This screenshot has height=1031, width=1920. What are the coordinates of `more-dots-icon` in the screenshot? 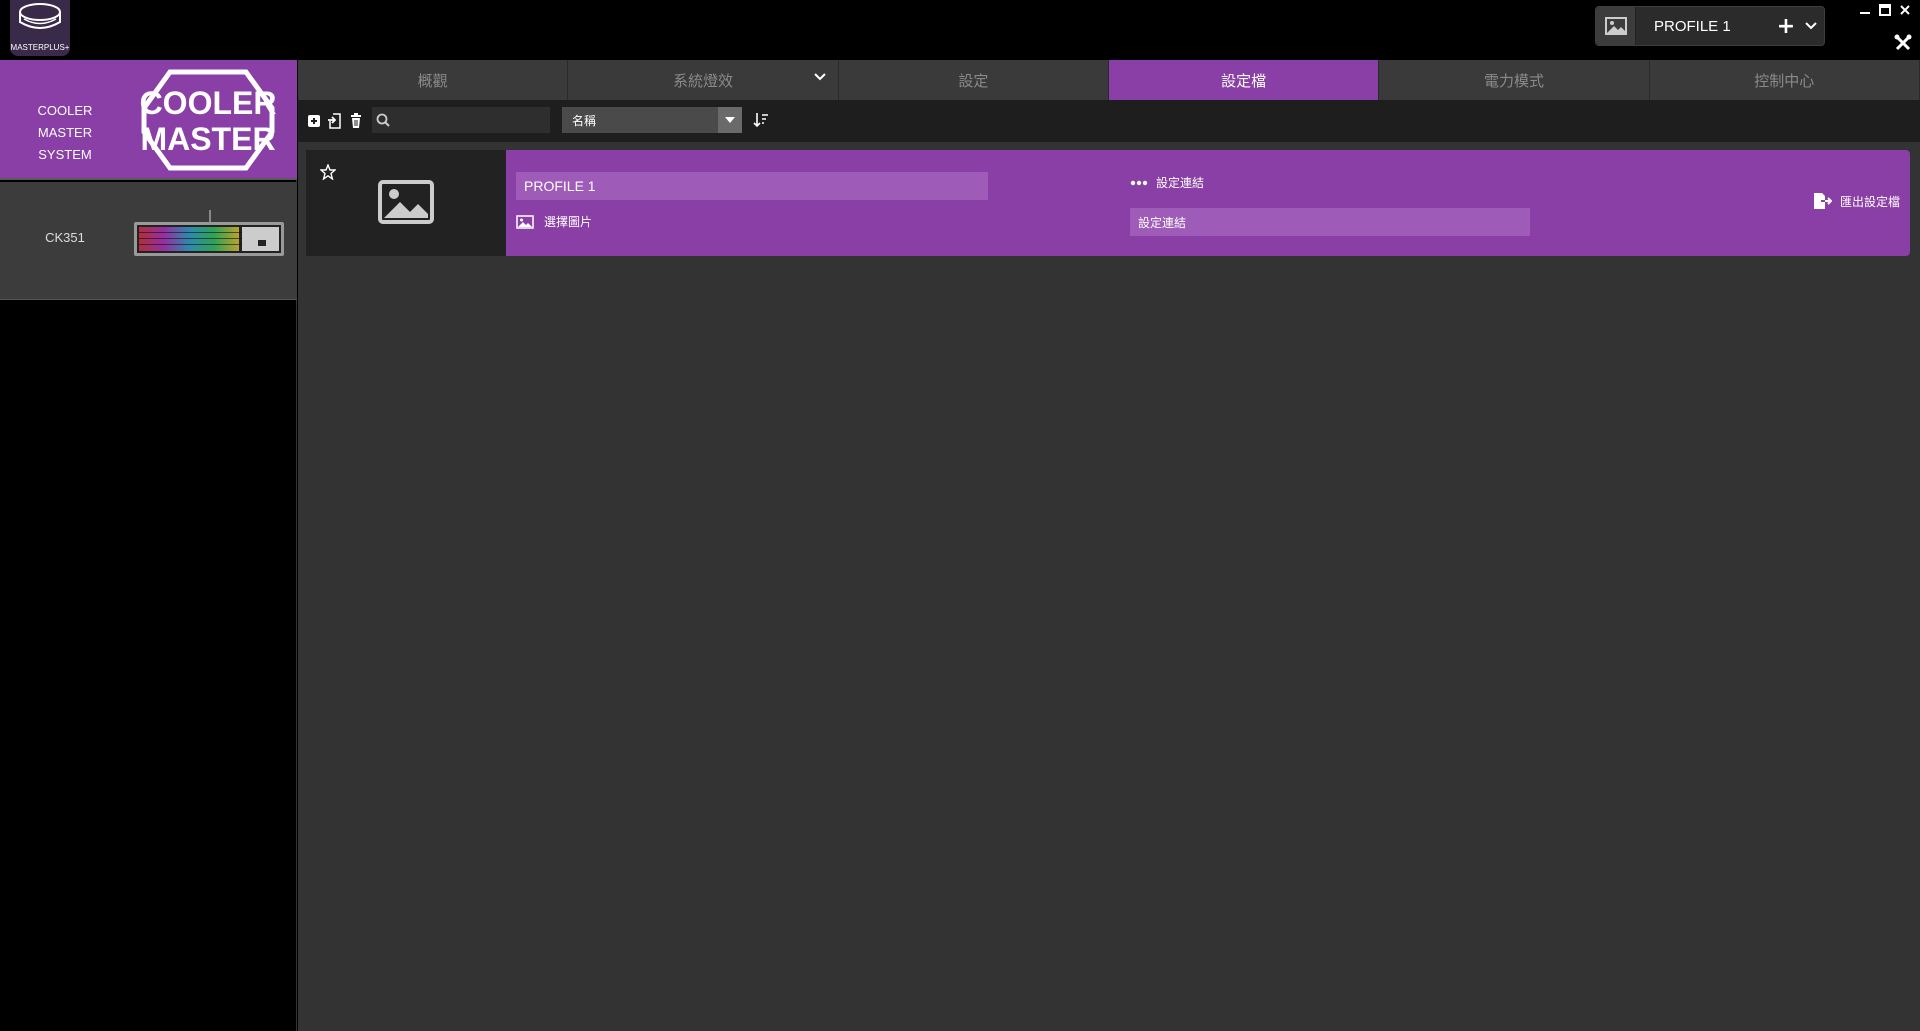 It's located at (1139, 182).